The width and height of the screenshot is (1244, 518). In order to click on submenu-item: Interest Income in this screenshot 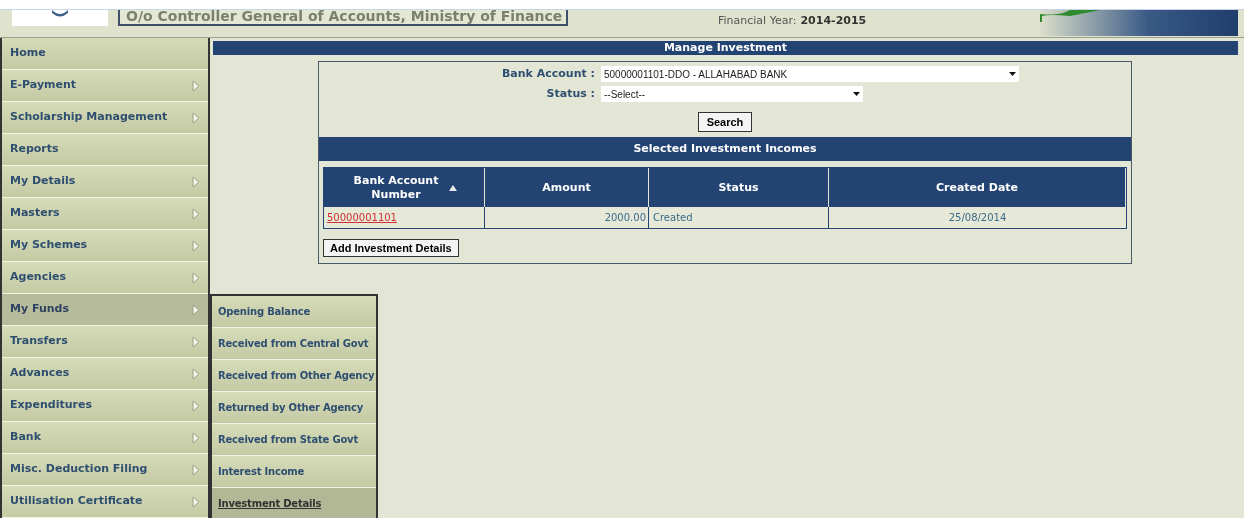, I will do `click(294, 472)`.